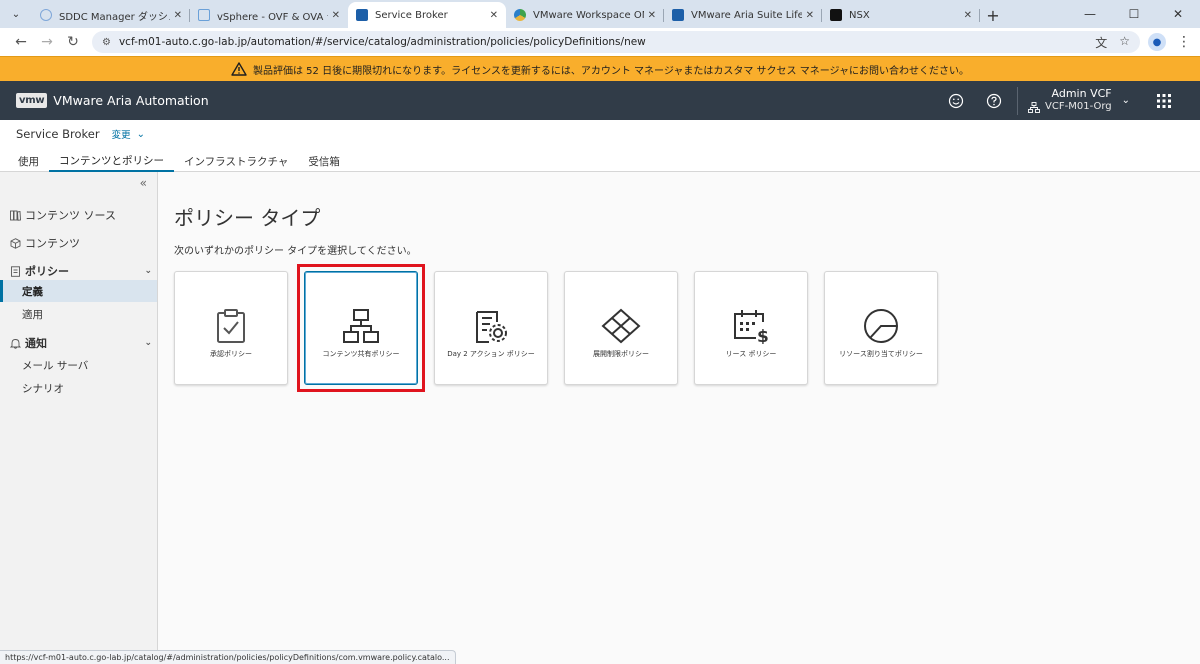 The height and width of the screenshot is (664, 1200). I want to click on help-icon, so click(994, 101).